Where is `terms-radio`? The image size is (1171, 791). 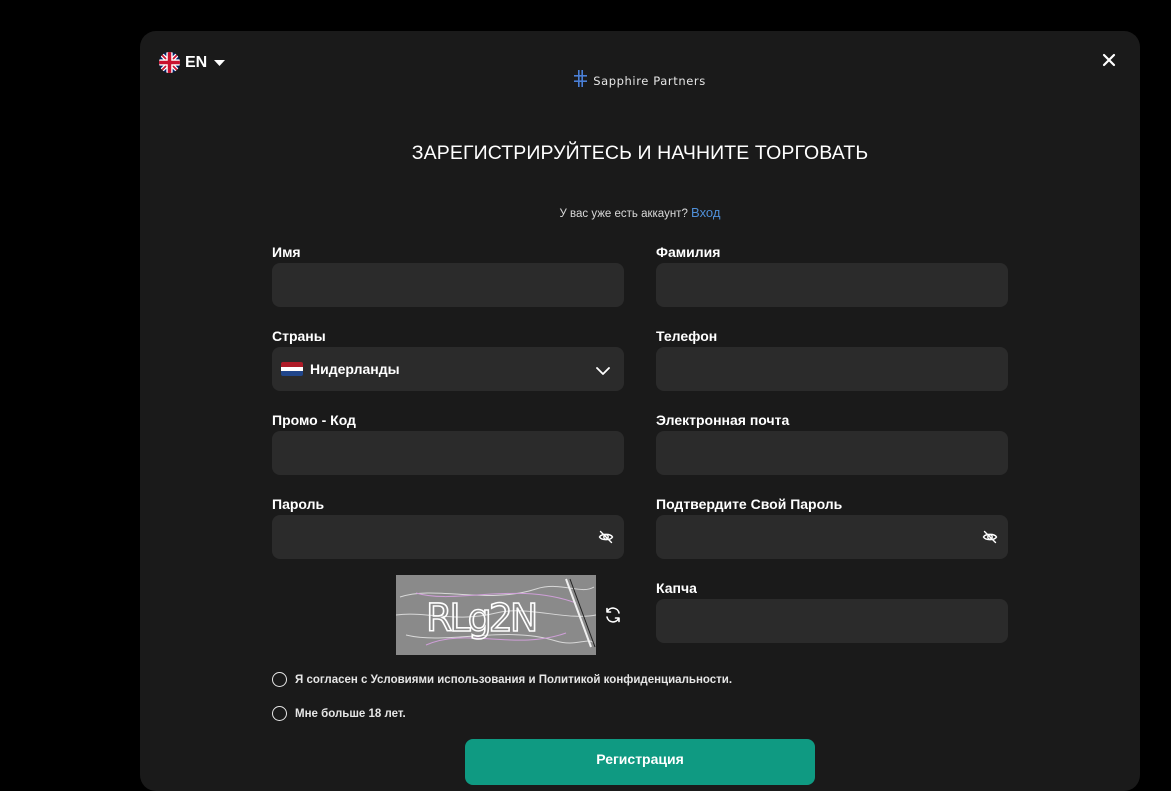
terms-radio is located at coordinates (279, 679).